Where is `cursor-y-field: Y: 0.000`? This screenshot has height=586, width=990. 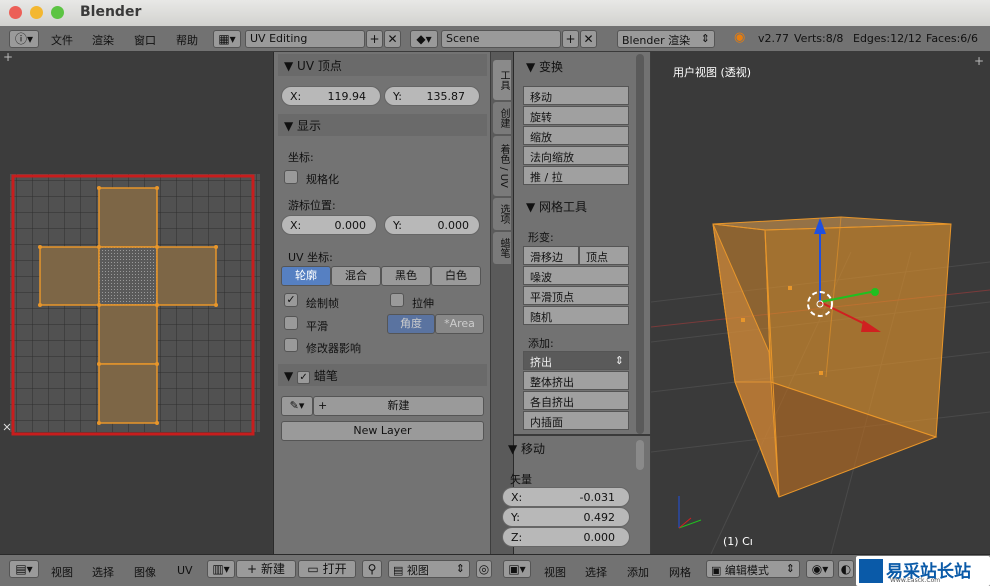 cursor-y-field: Y: 0.000 is located at coordinates (432, 225).